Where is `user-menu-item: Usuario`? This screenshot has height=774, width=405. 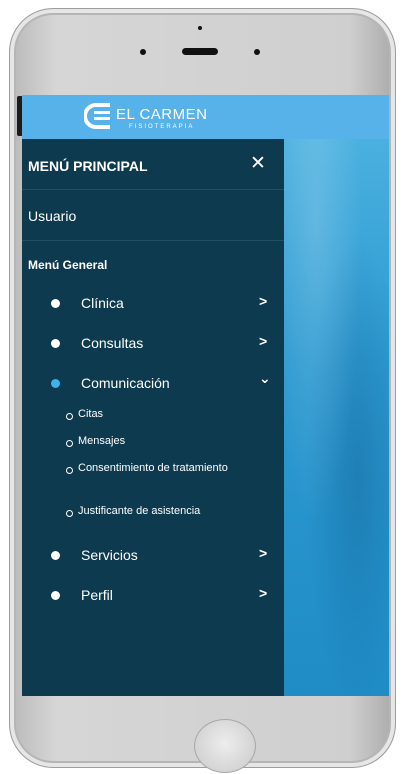 user-menu-item: Usuario is located at coordinates (153, 215).